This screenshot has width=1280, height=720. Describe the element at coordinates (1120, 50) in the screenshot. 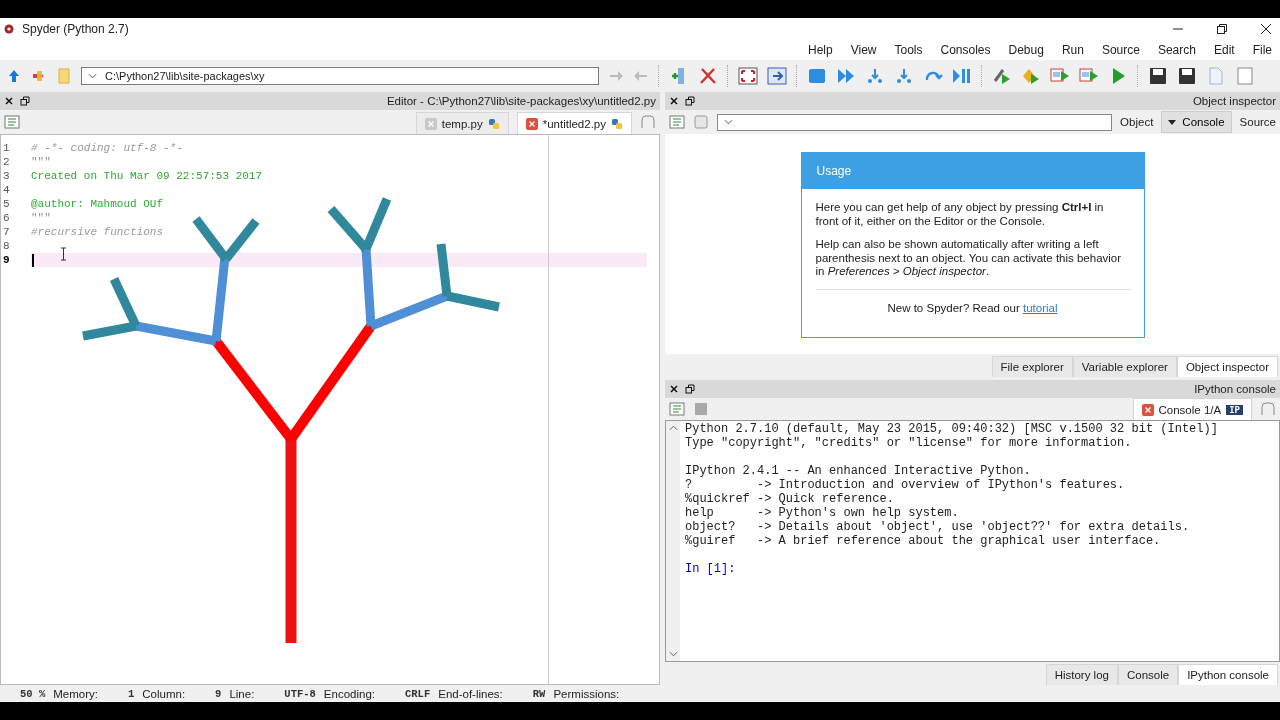

I see `menu-item: Source` at that location.